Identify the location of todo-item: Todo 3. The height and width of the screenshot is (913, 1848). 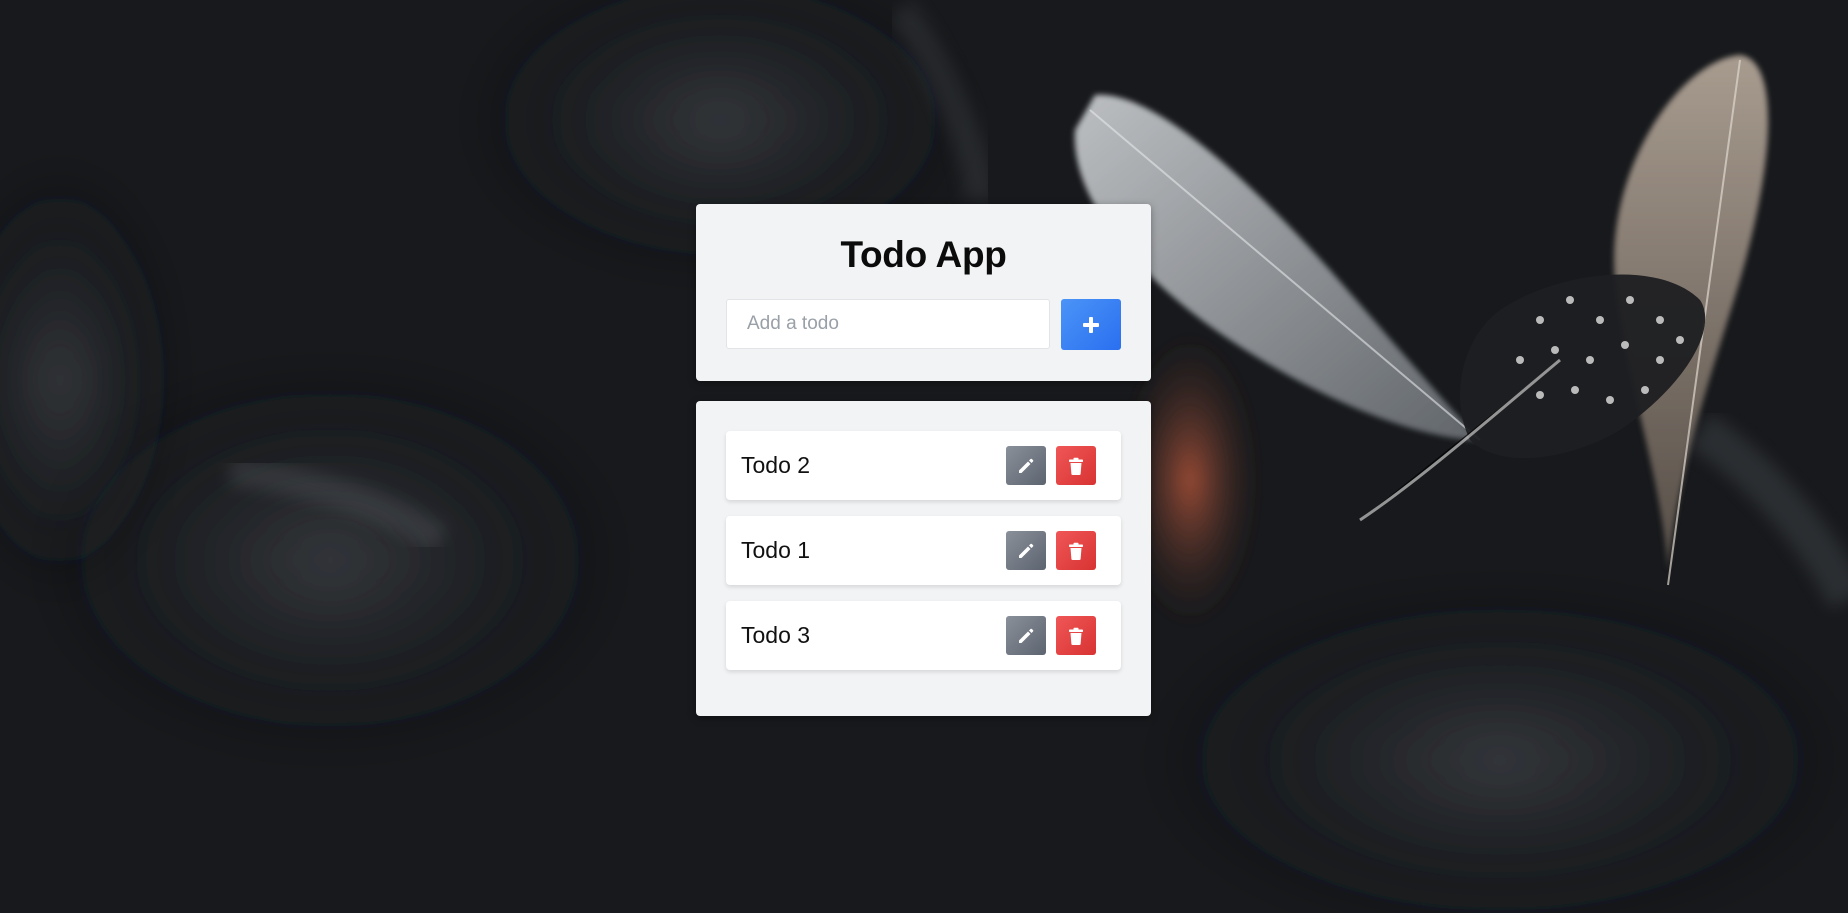
(923, 635).